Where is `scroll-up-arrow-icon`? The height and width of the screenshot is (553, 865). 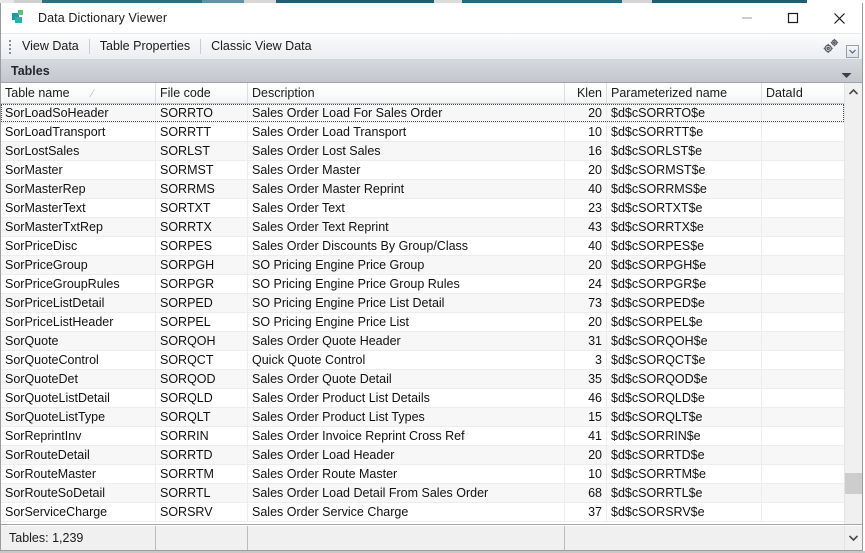 scroll-up-arrow-icon is located at coordinates (853, 91).